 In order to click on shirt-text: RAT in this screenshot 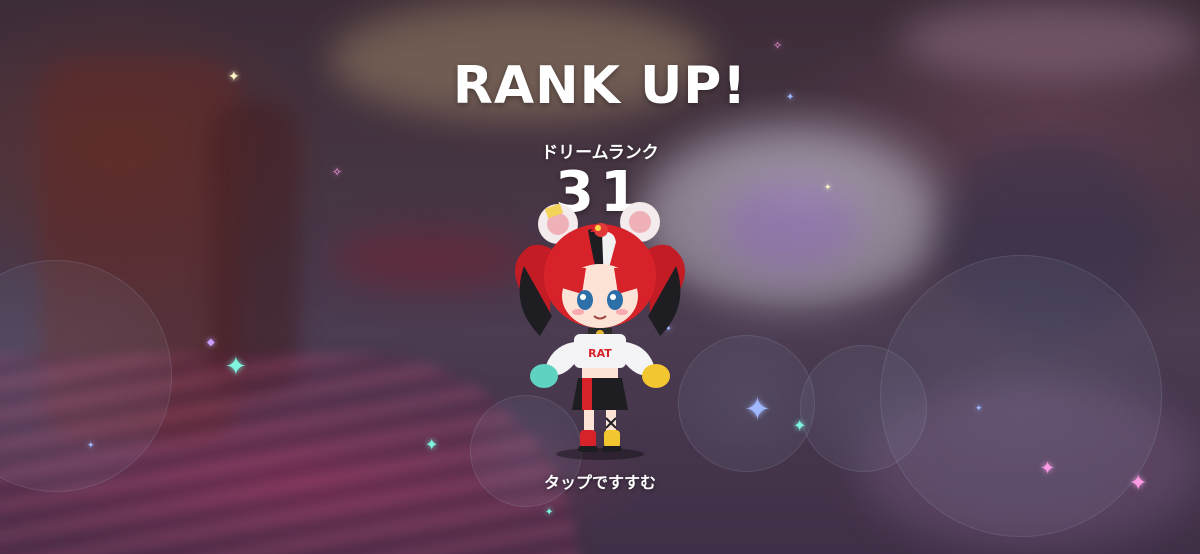, I will do `click(600, 353)`.